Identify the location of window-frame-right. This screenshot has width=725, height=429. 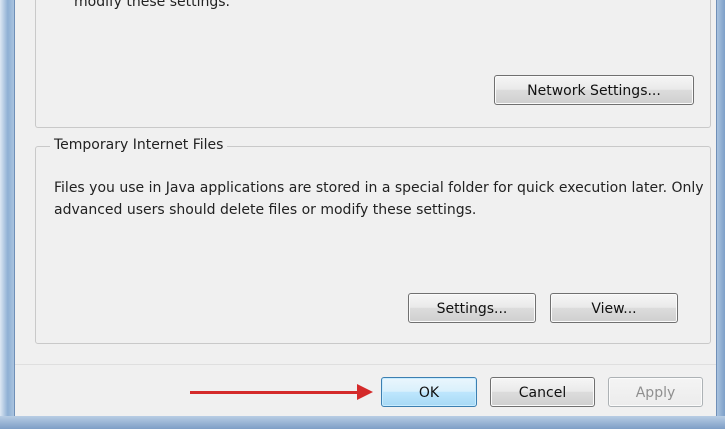
(721, 214).